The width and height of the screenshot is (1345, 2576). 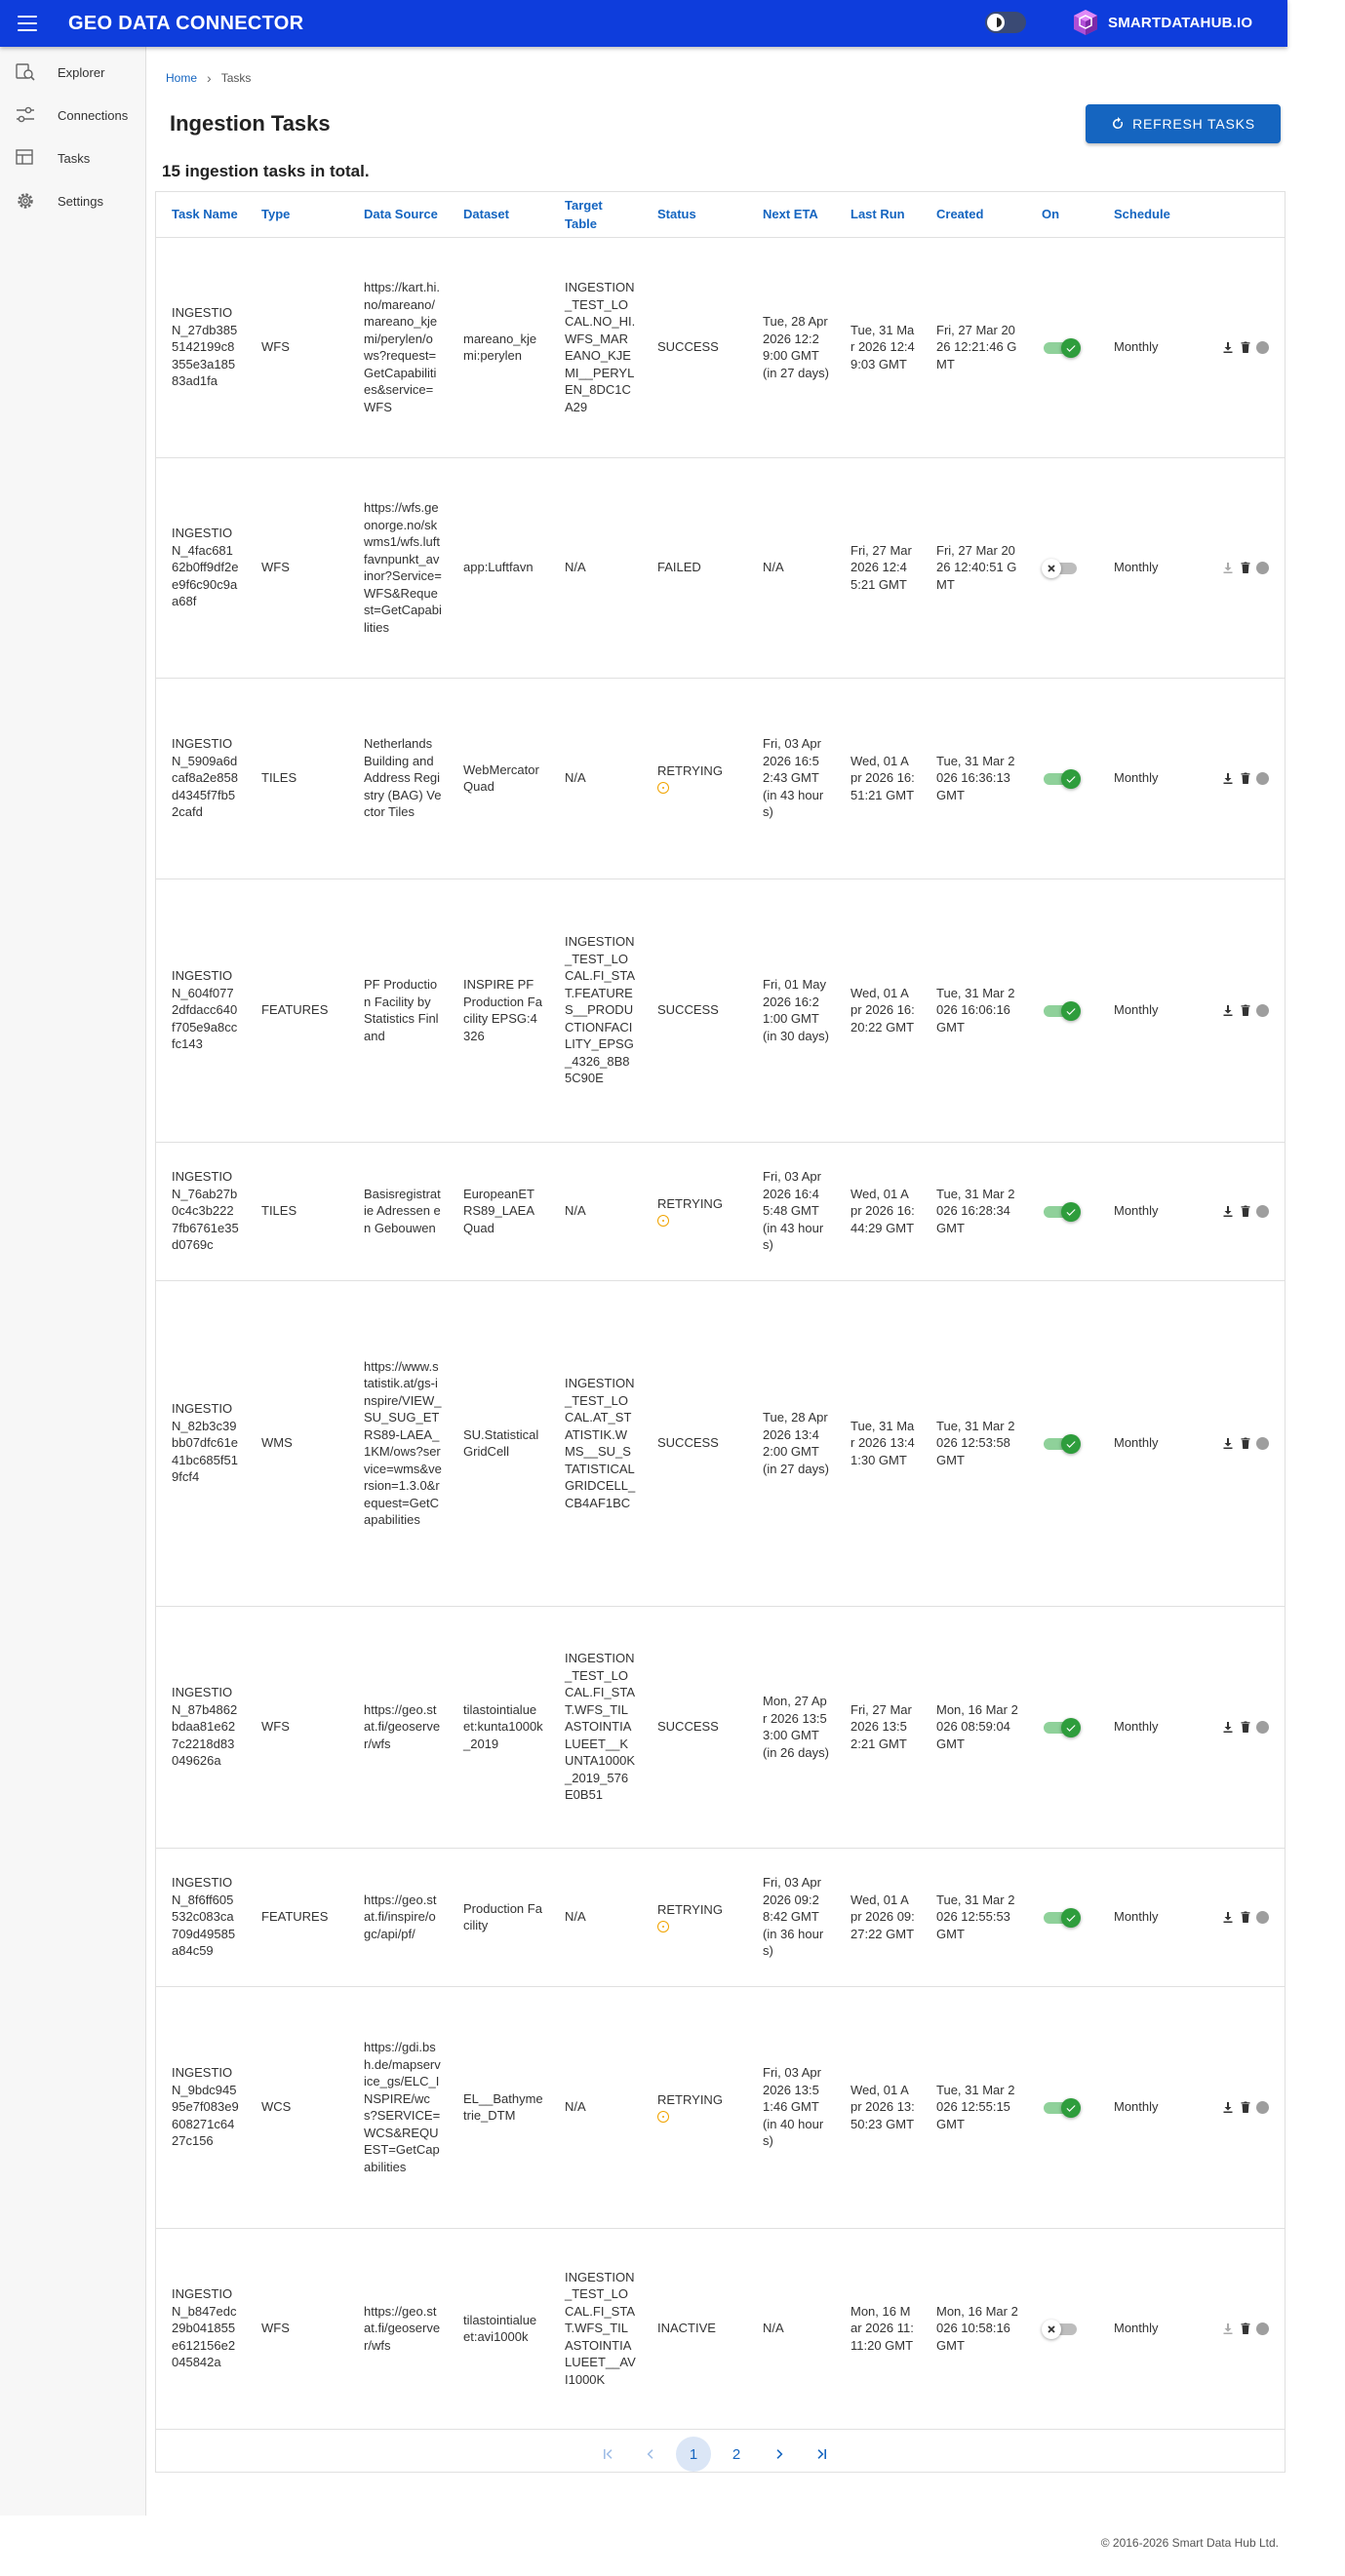 I want to click on last-page-button, so click(x=822, y=2454).